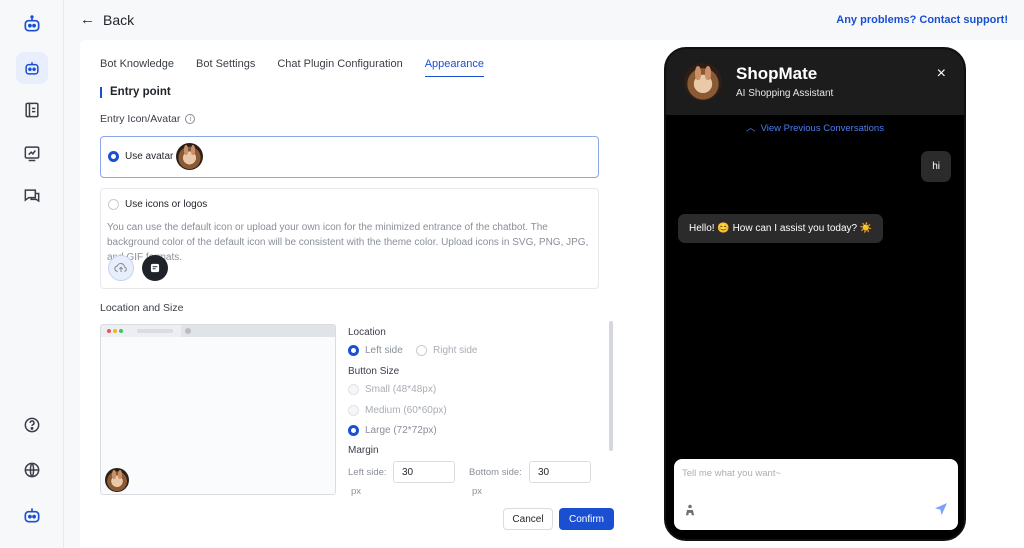 This screenshot has width=1024, height=548. I want to click on arrow-left-icon: ←, so click(87, 19).